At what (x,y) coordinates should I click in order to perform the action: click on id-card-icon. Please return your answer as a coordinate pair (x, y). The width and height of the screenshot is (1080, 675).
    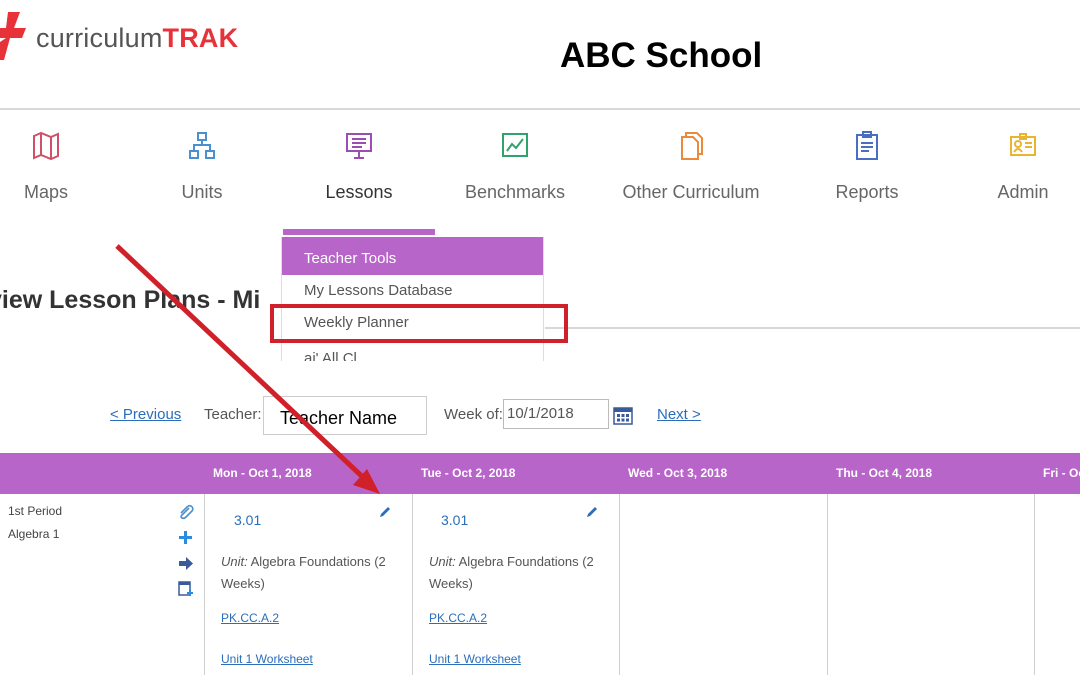
    Looking at the image, I should click on (1023, 144).